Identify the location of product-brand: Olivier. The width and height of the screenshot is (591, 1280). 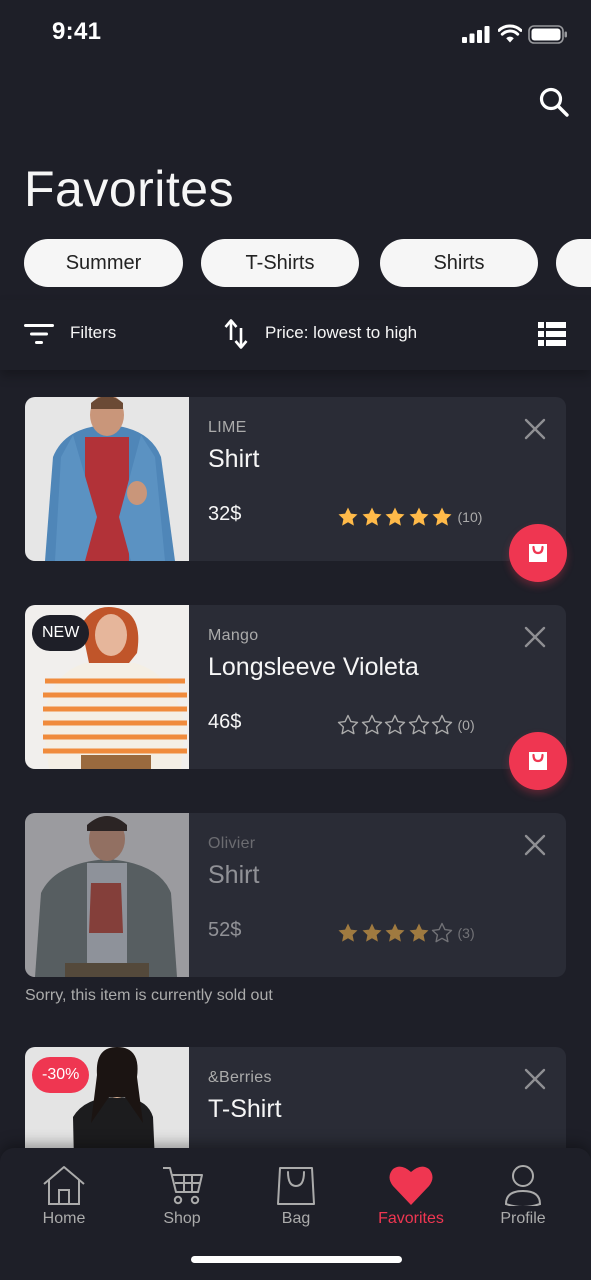
(232, 843).